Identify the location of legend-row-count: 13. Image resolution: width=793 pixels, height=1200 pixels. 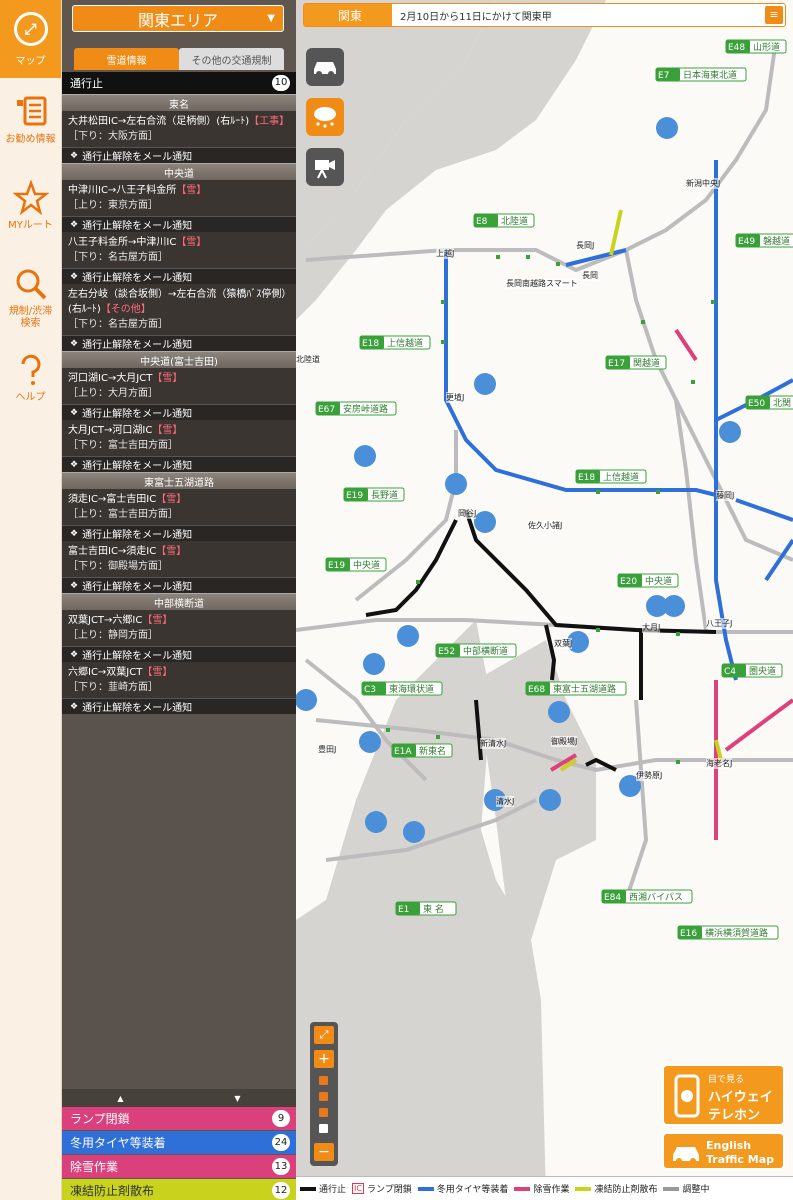
(281, 1166).